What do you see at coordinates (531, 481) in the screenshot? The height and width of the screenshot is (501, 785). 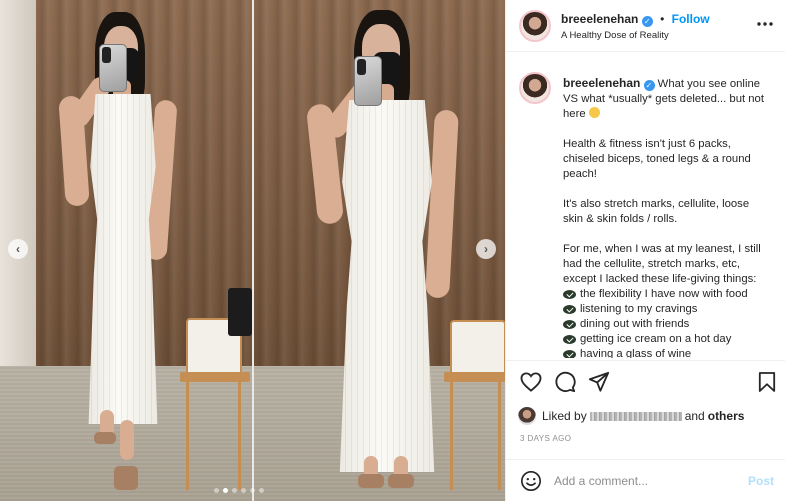 I see `emoji-icon` at bounding box center [531, 481].